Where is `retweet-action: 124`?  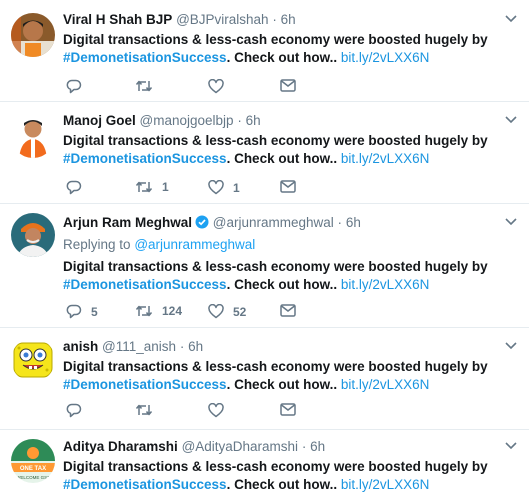 retweet-action: 124 is located at coordinates (158, 311).